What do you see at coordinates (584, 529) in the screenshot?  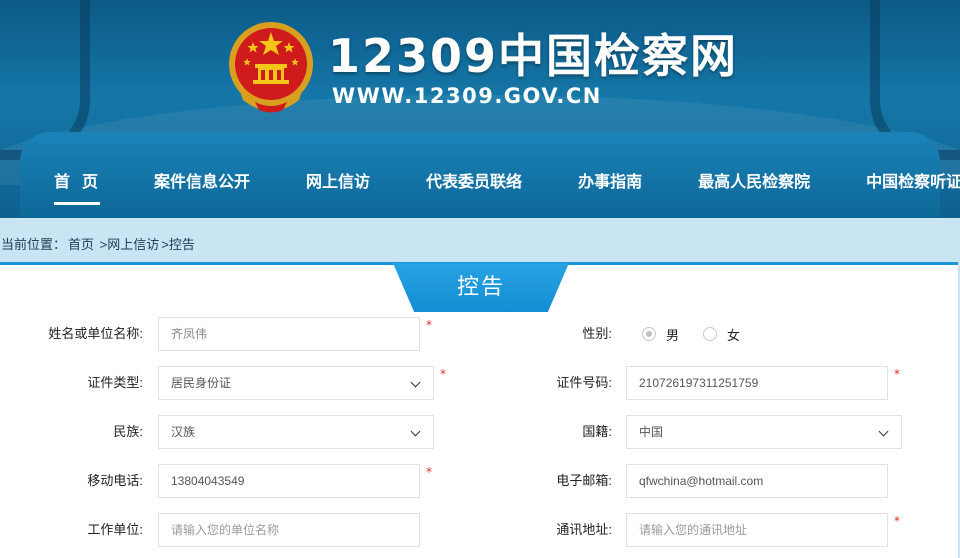 I see `address-label: 通讯地址:` at bounding box center [584, 529].